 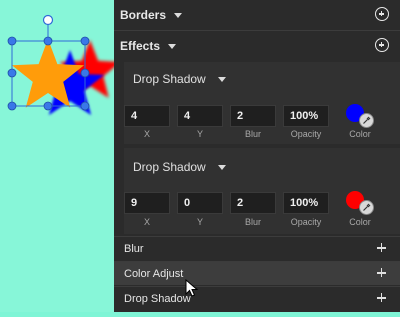 What do you see at coordinates (200, 116) in the screenshot?
I see `shadow-y-input: 4` at bounding box center [200, 116].